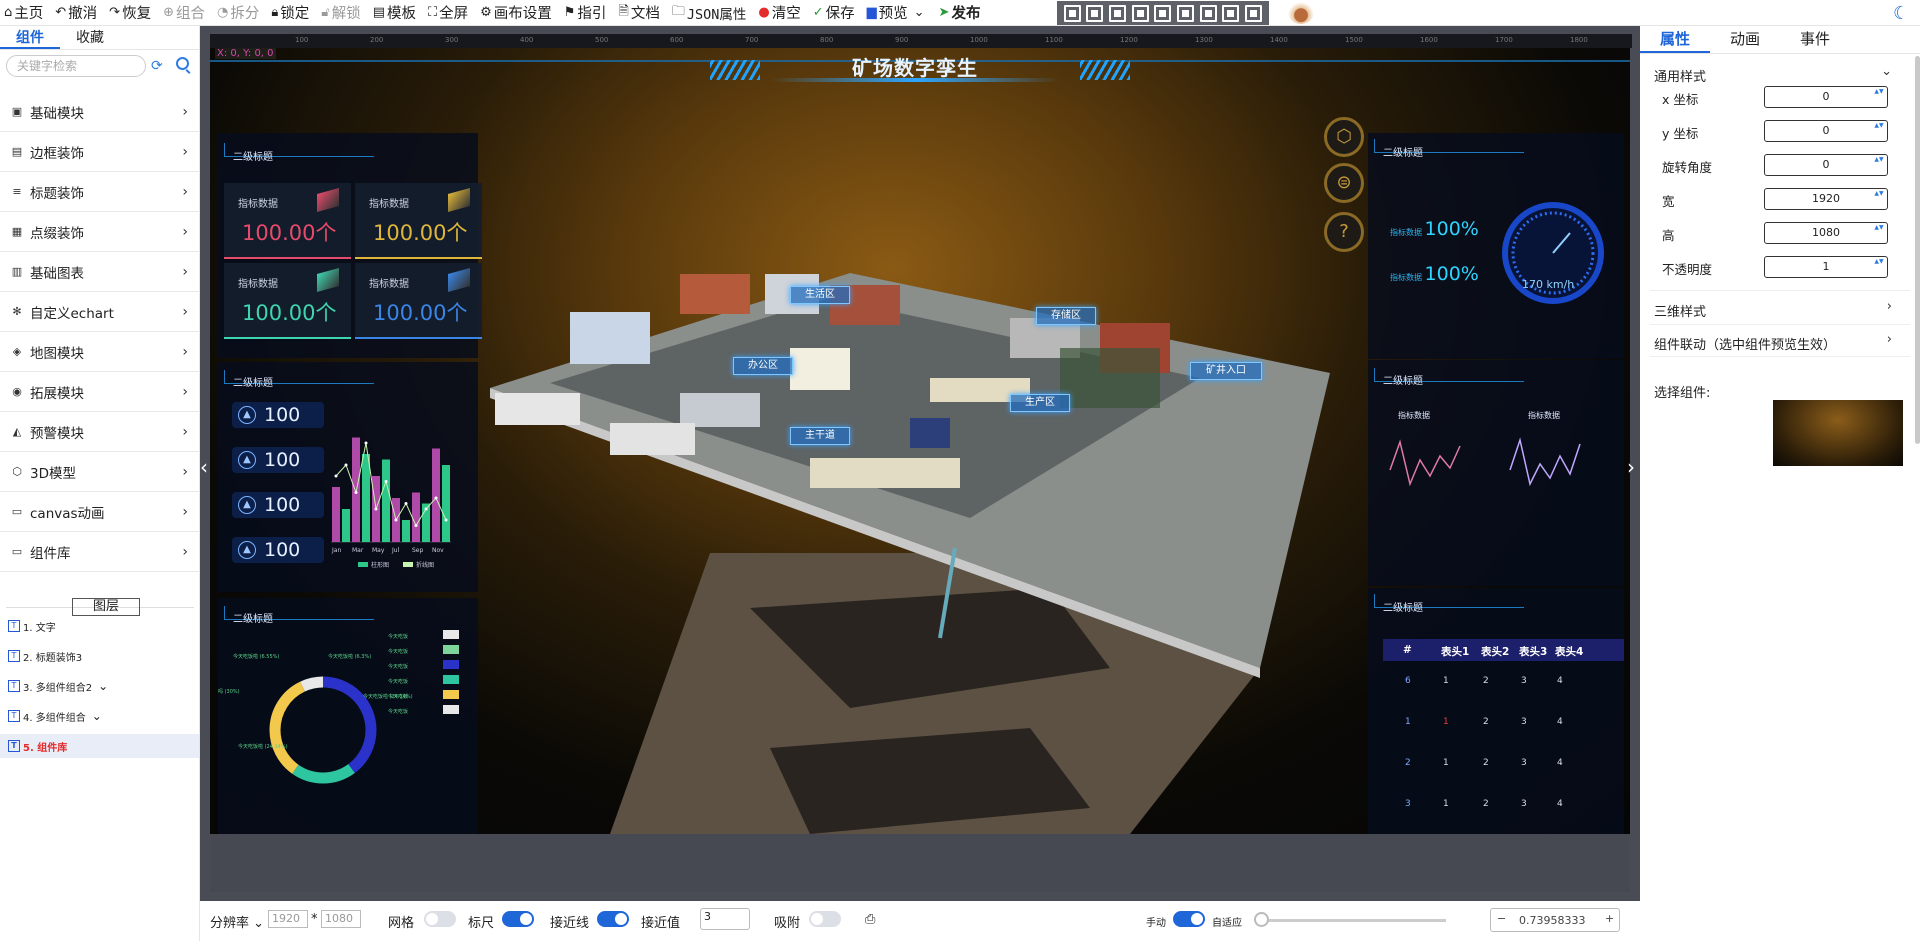 Image resolution: width=1920 pixels, height=941 pixels. Describe the element at coordinates (100, 432) in the screenshot. I see `sidebar-item-category: ◭ 预警模块 ›` at that location.